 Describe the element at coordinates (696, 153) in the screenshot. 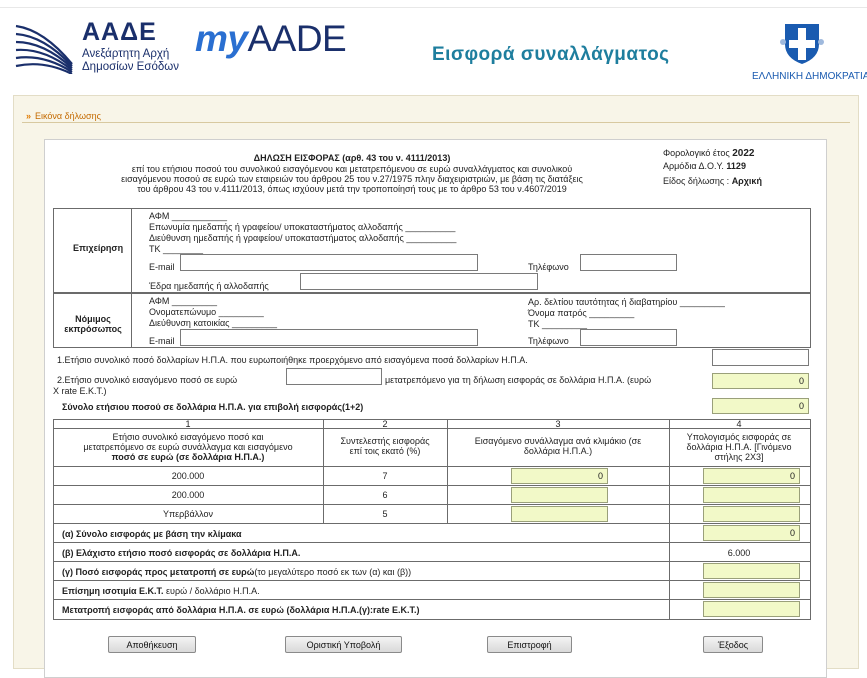

I see `tax-year-label: Φορολογικό έτος` at that location.